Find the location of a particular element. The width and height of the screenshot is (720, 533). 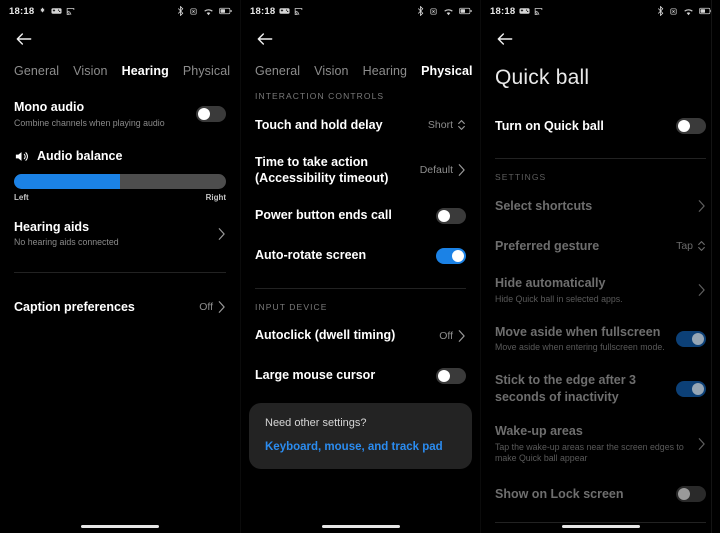

row-large-mouse-cursor: Large mouse cursor is located at coordinates (360, 376).